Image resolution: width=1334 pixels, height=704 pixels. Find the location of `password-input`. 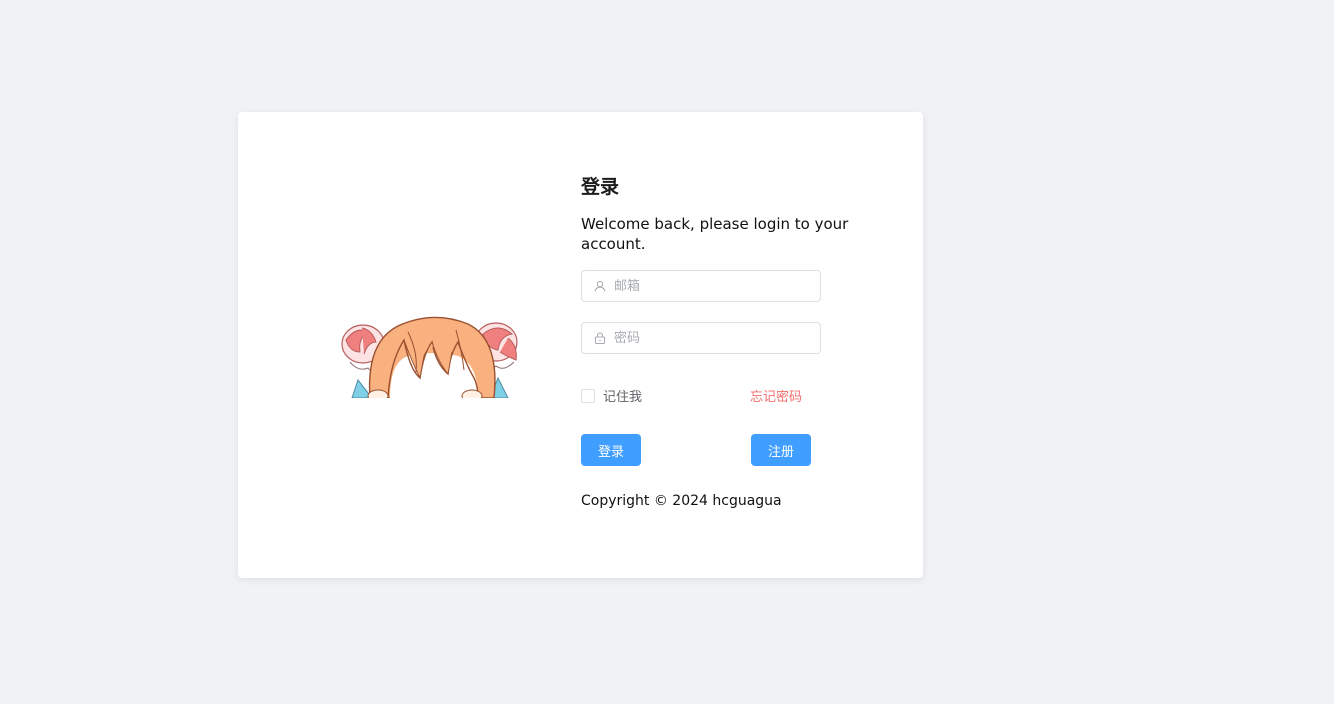

password-input is located at coordinates (711, 338).